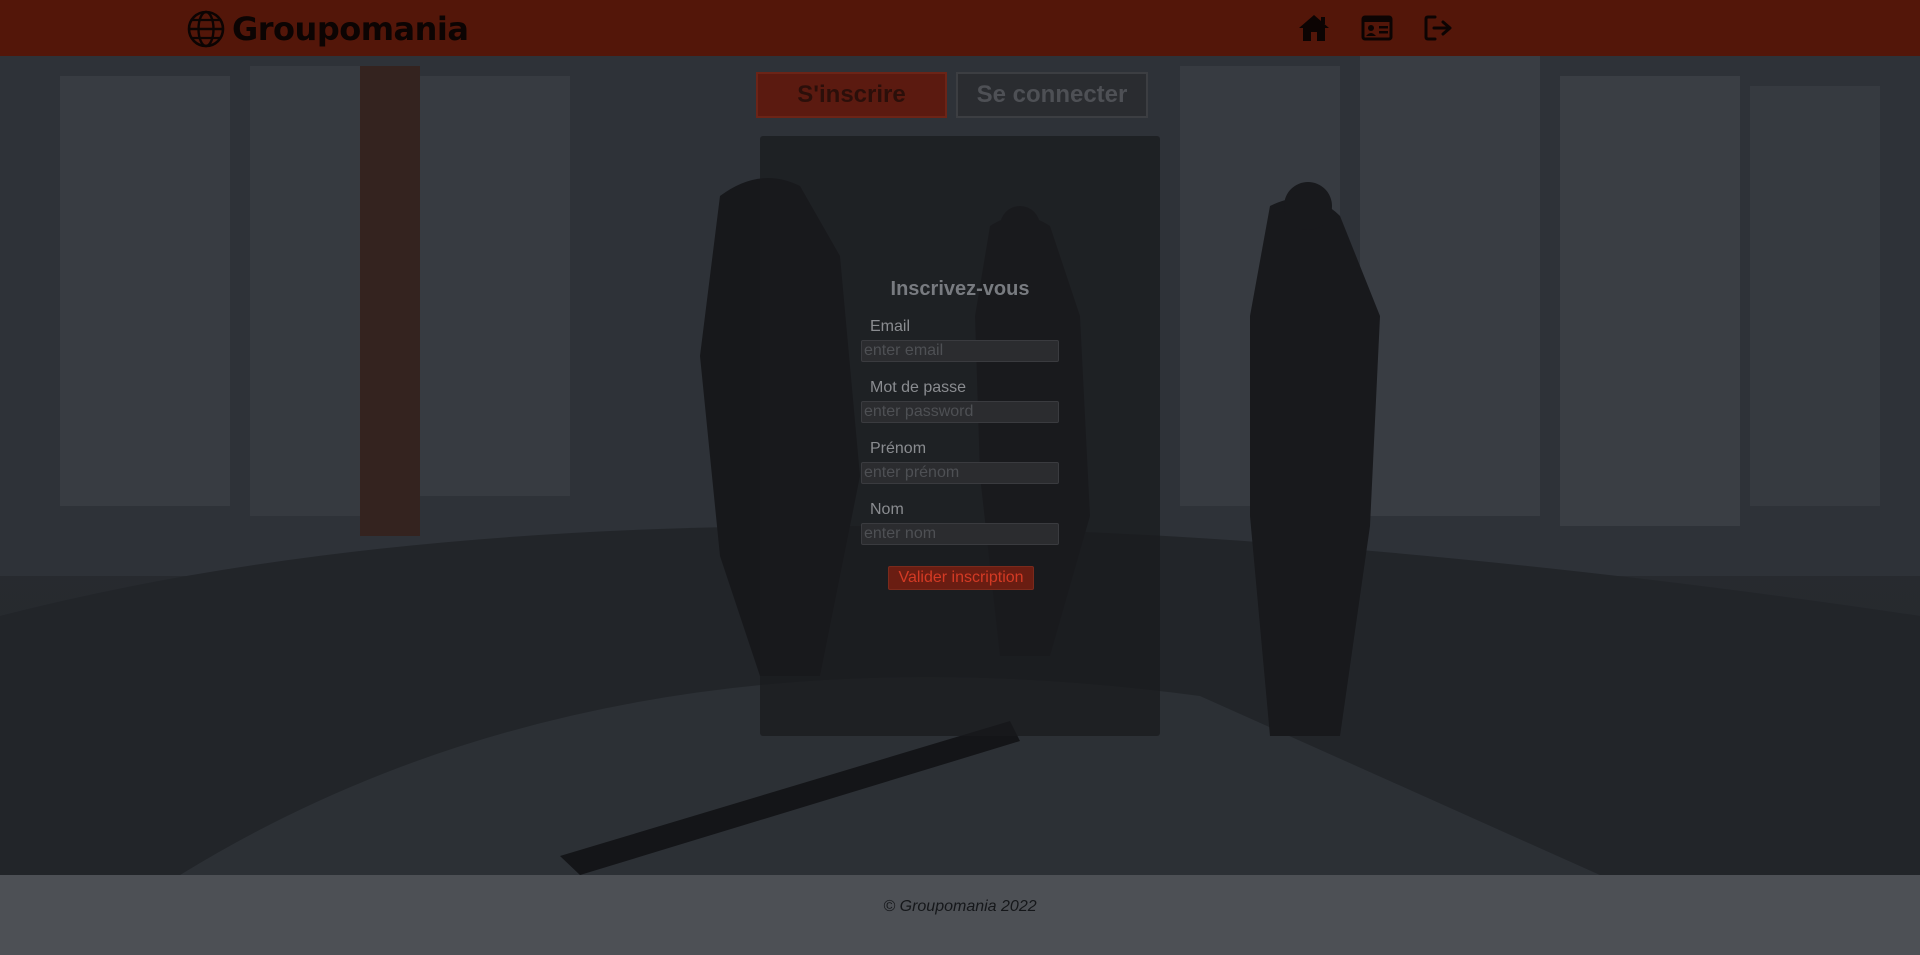 This screenshot has height=955, width=1920. What do you see at coordinates (1314, 28) in the screenshot?
I see `home-icon` at bounding box center [1314, 28].